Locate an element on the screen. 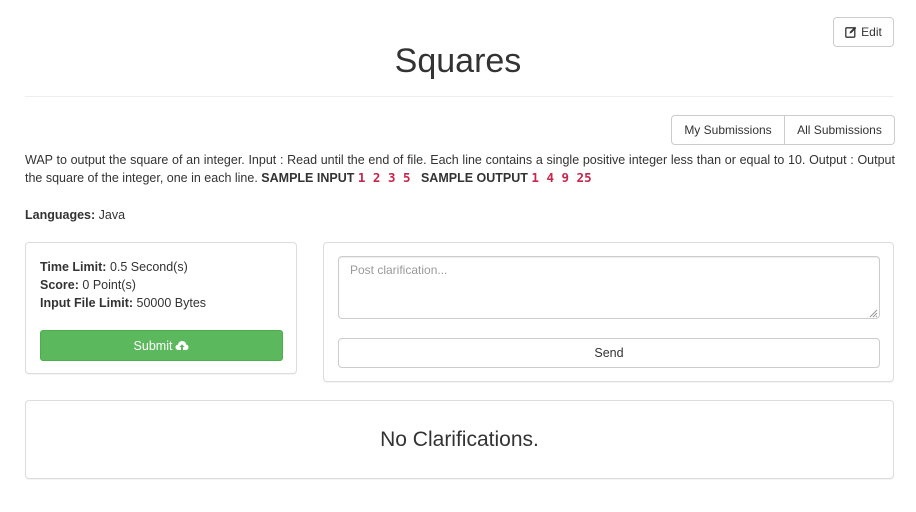  clarification-input is located at coordinates (609, 287).